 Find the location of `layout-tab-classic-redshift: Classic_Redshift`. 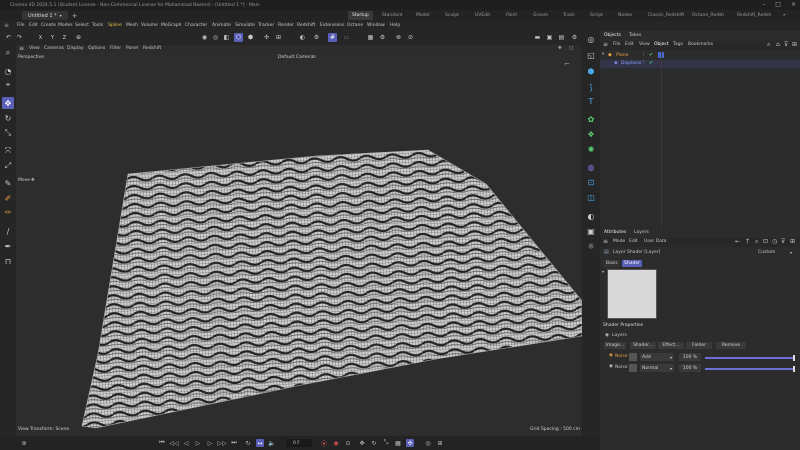

layout-tab-classic-redshift: Classic_Redshift is located at coordinates (666, 15).